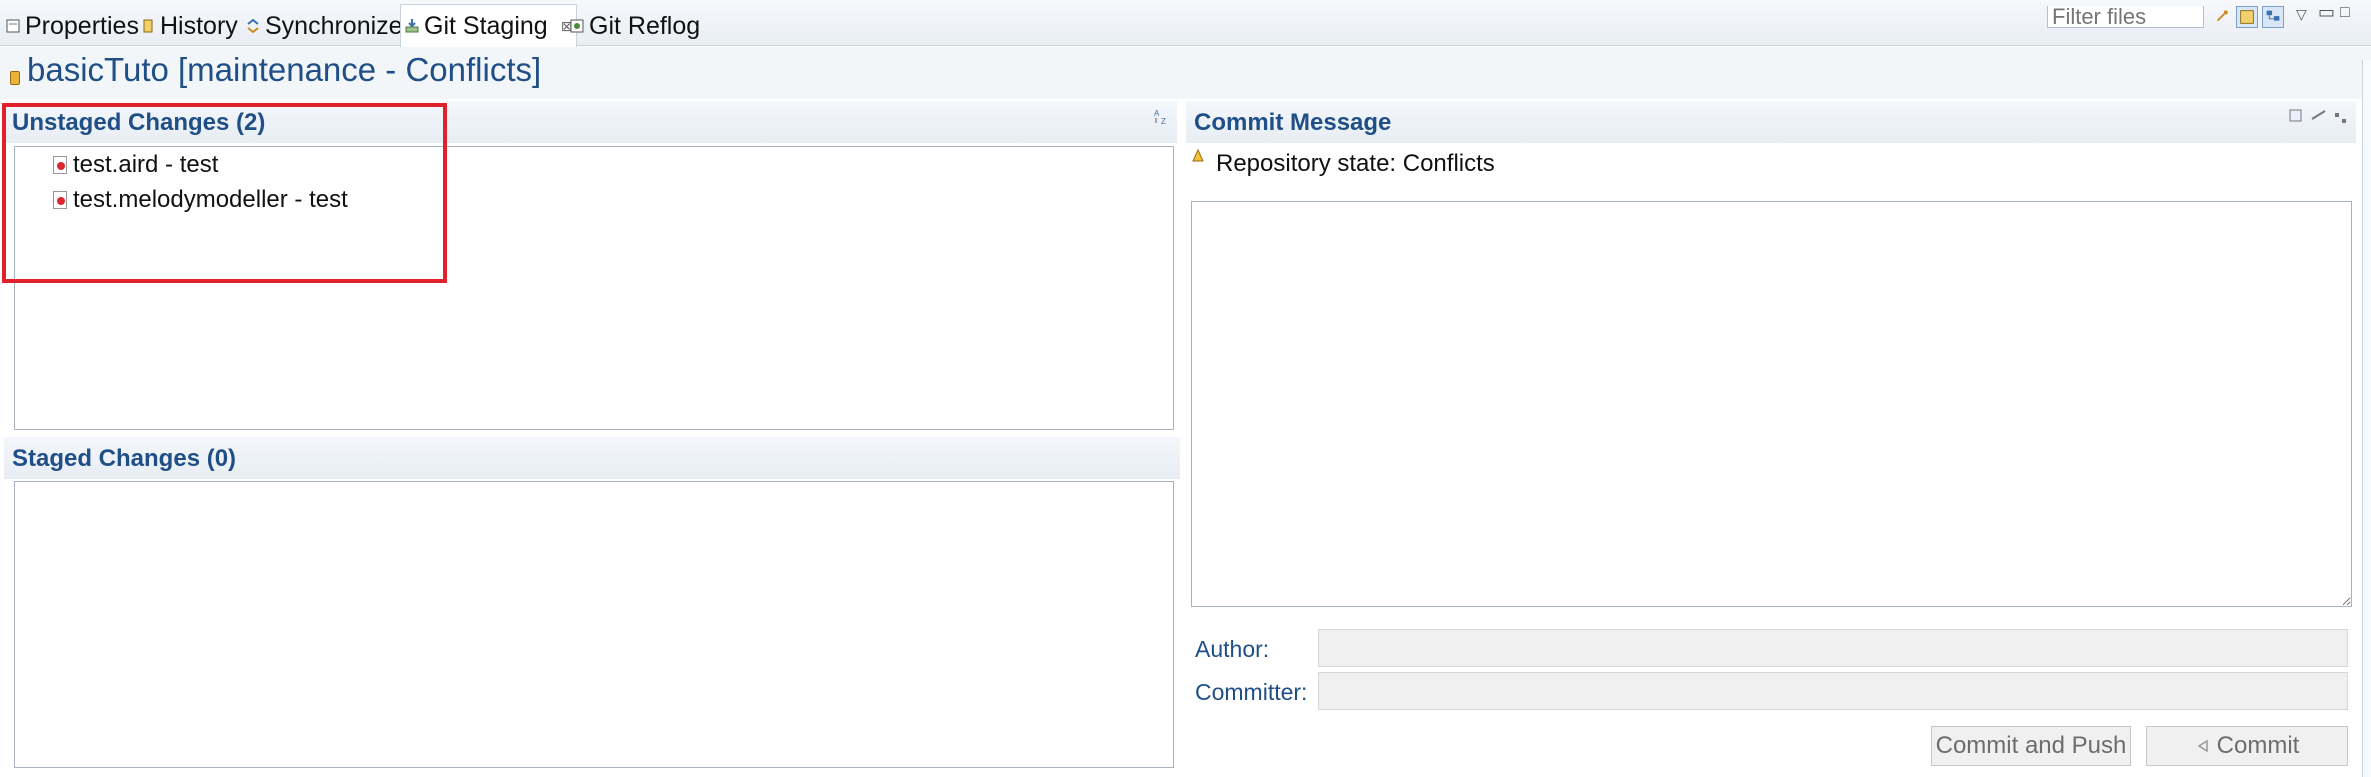 The image size is (2371, 777). I want to click on svg-text: A, so click(1157, 113).